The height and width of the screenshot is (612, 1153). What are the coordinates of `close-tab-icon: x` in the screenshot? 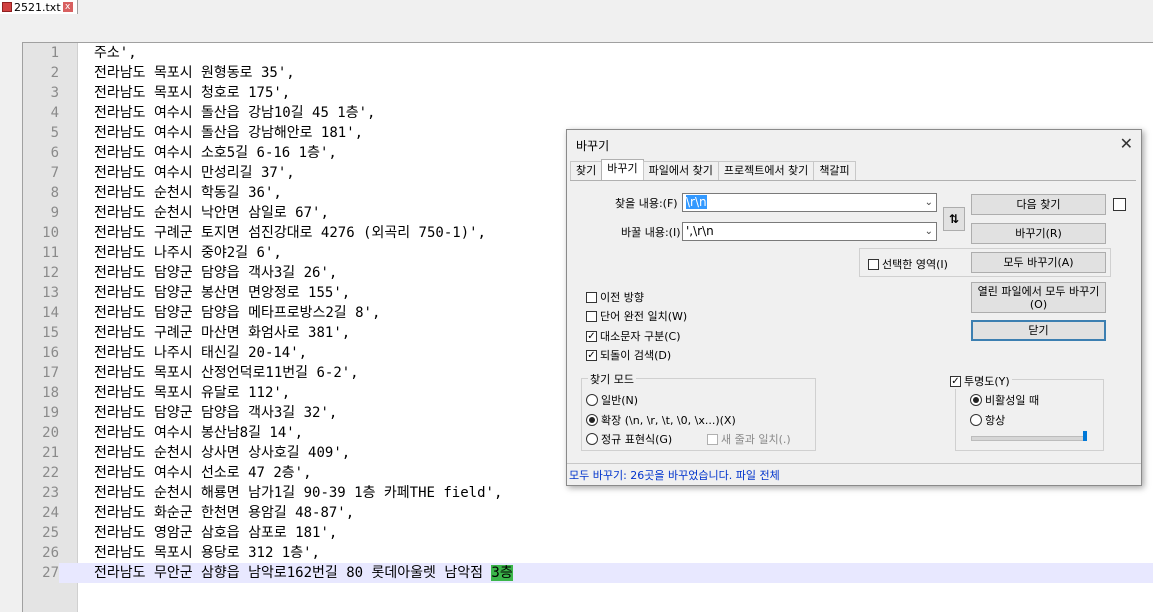 It's located at (67, 7).